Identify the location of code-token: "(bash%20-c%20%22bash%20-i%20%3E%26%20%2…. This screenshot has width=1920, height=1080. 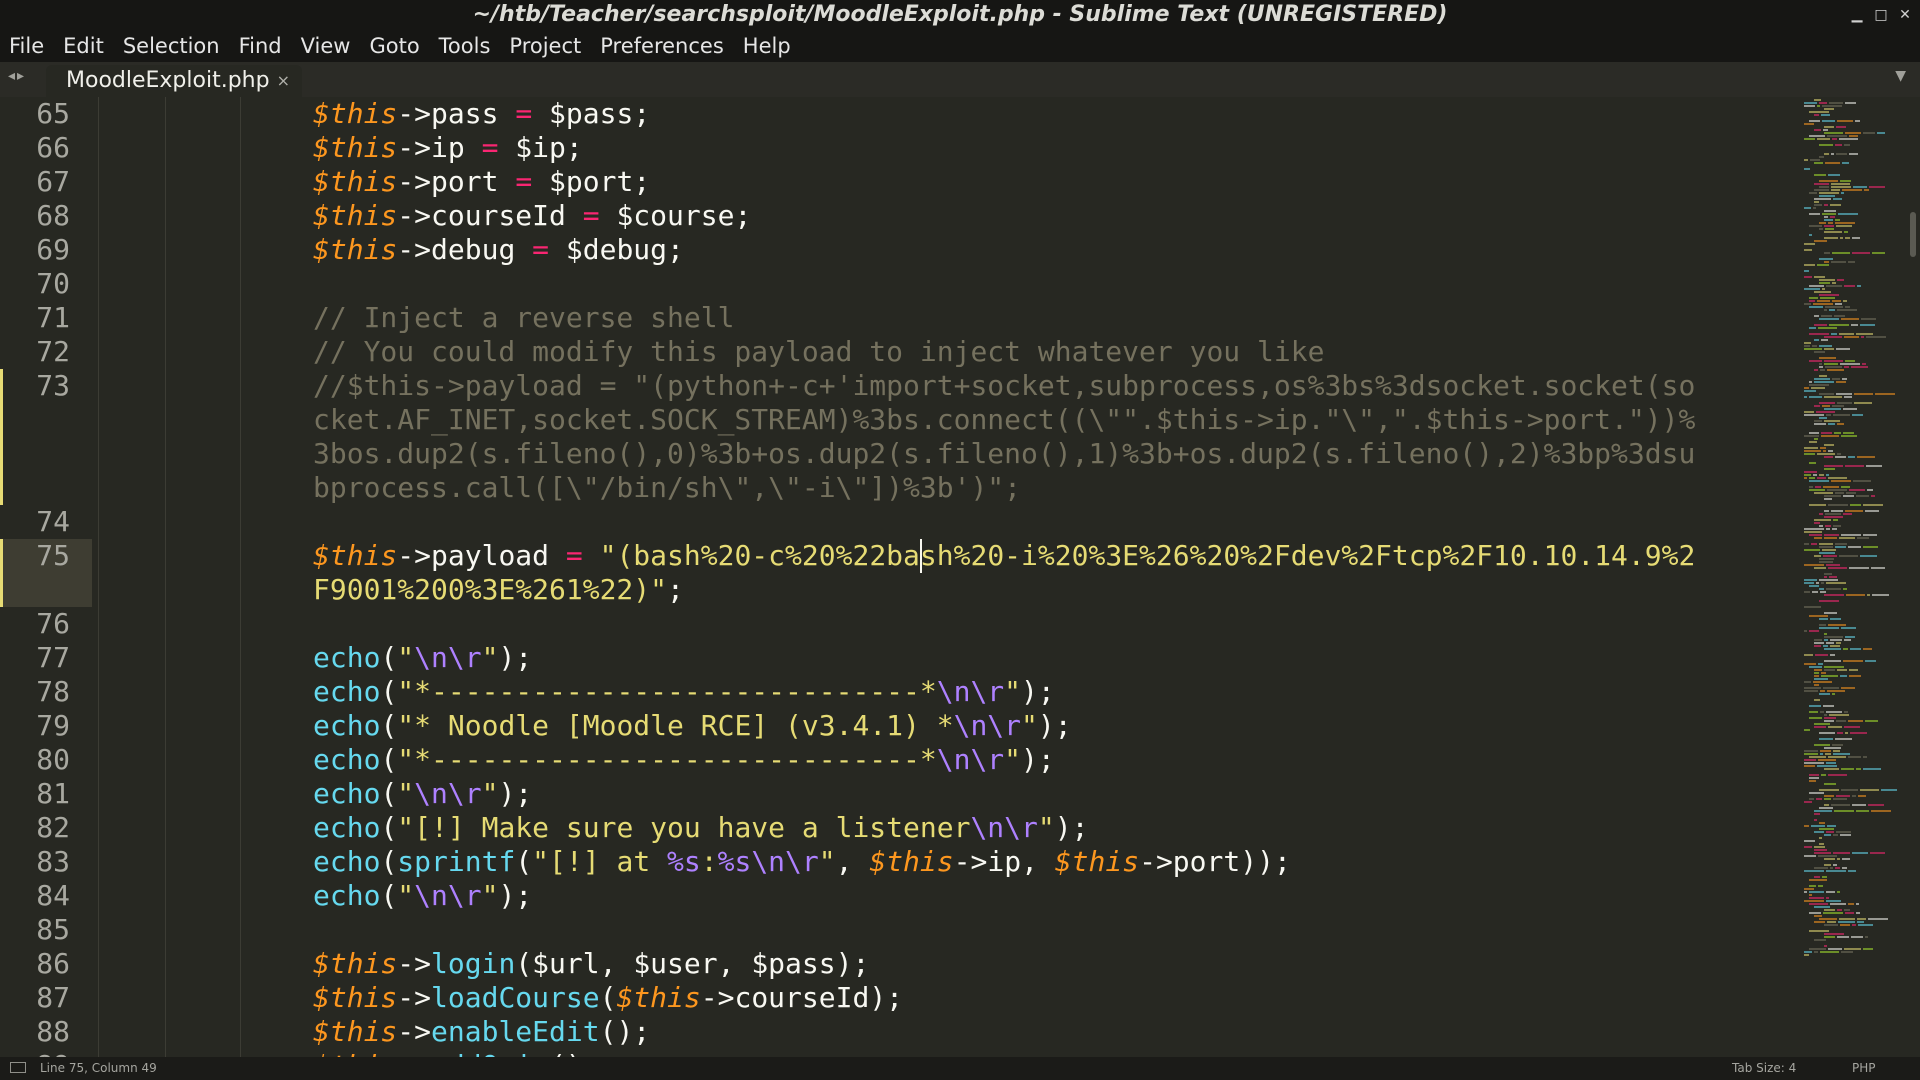
(1147, 555).